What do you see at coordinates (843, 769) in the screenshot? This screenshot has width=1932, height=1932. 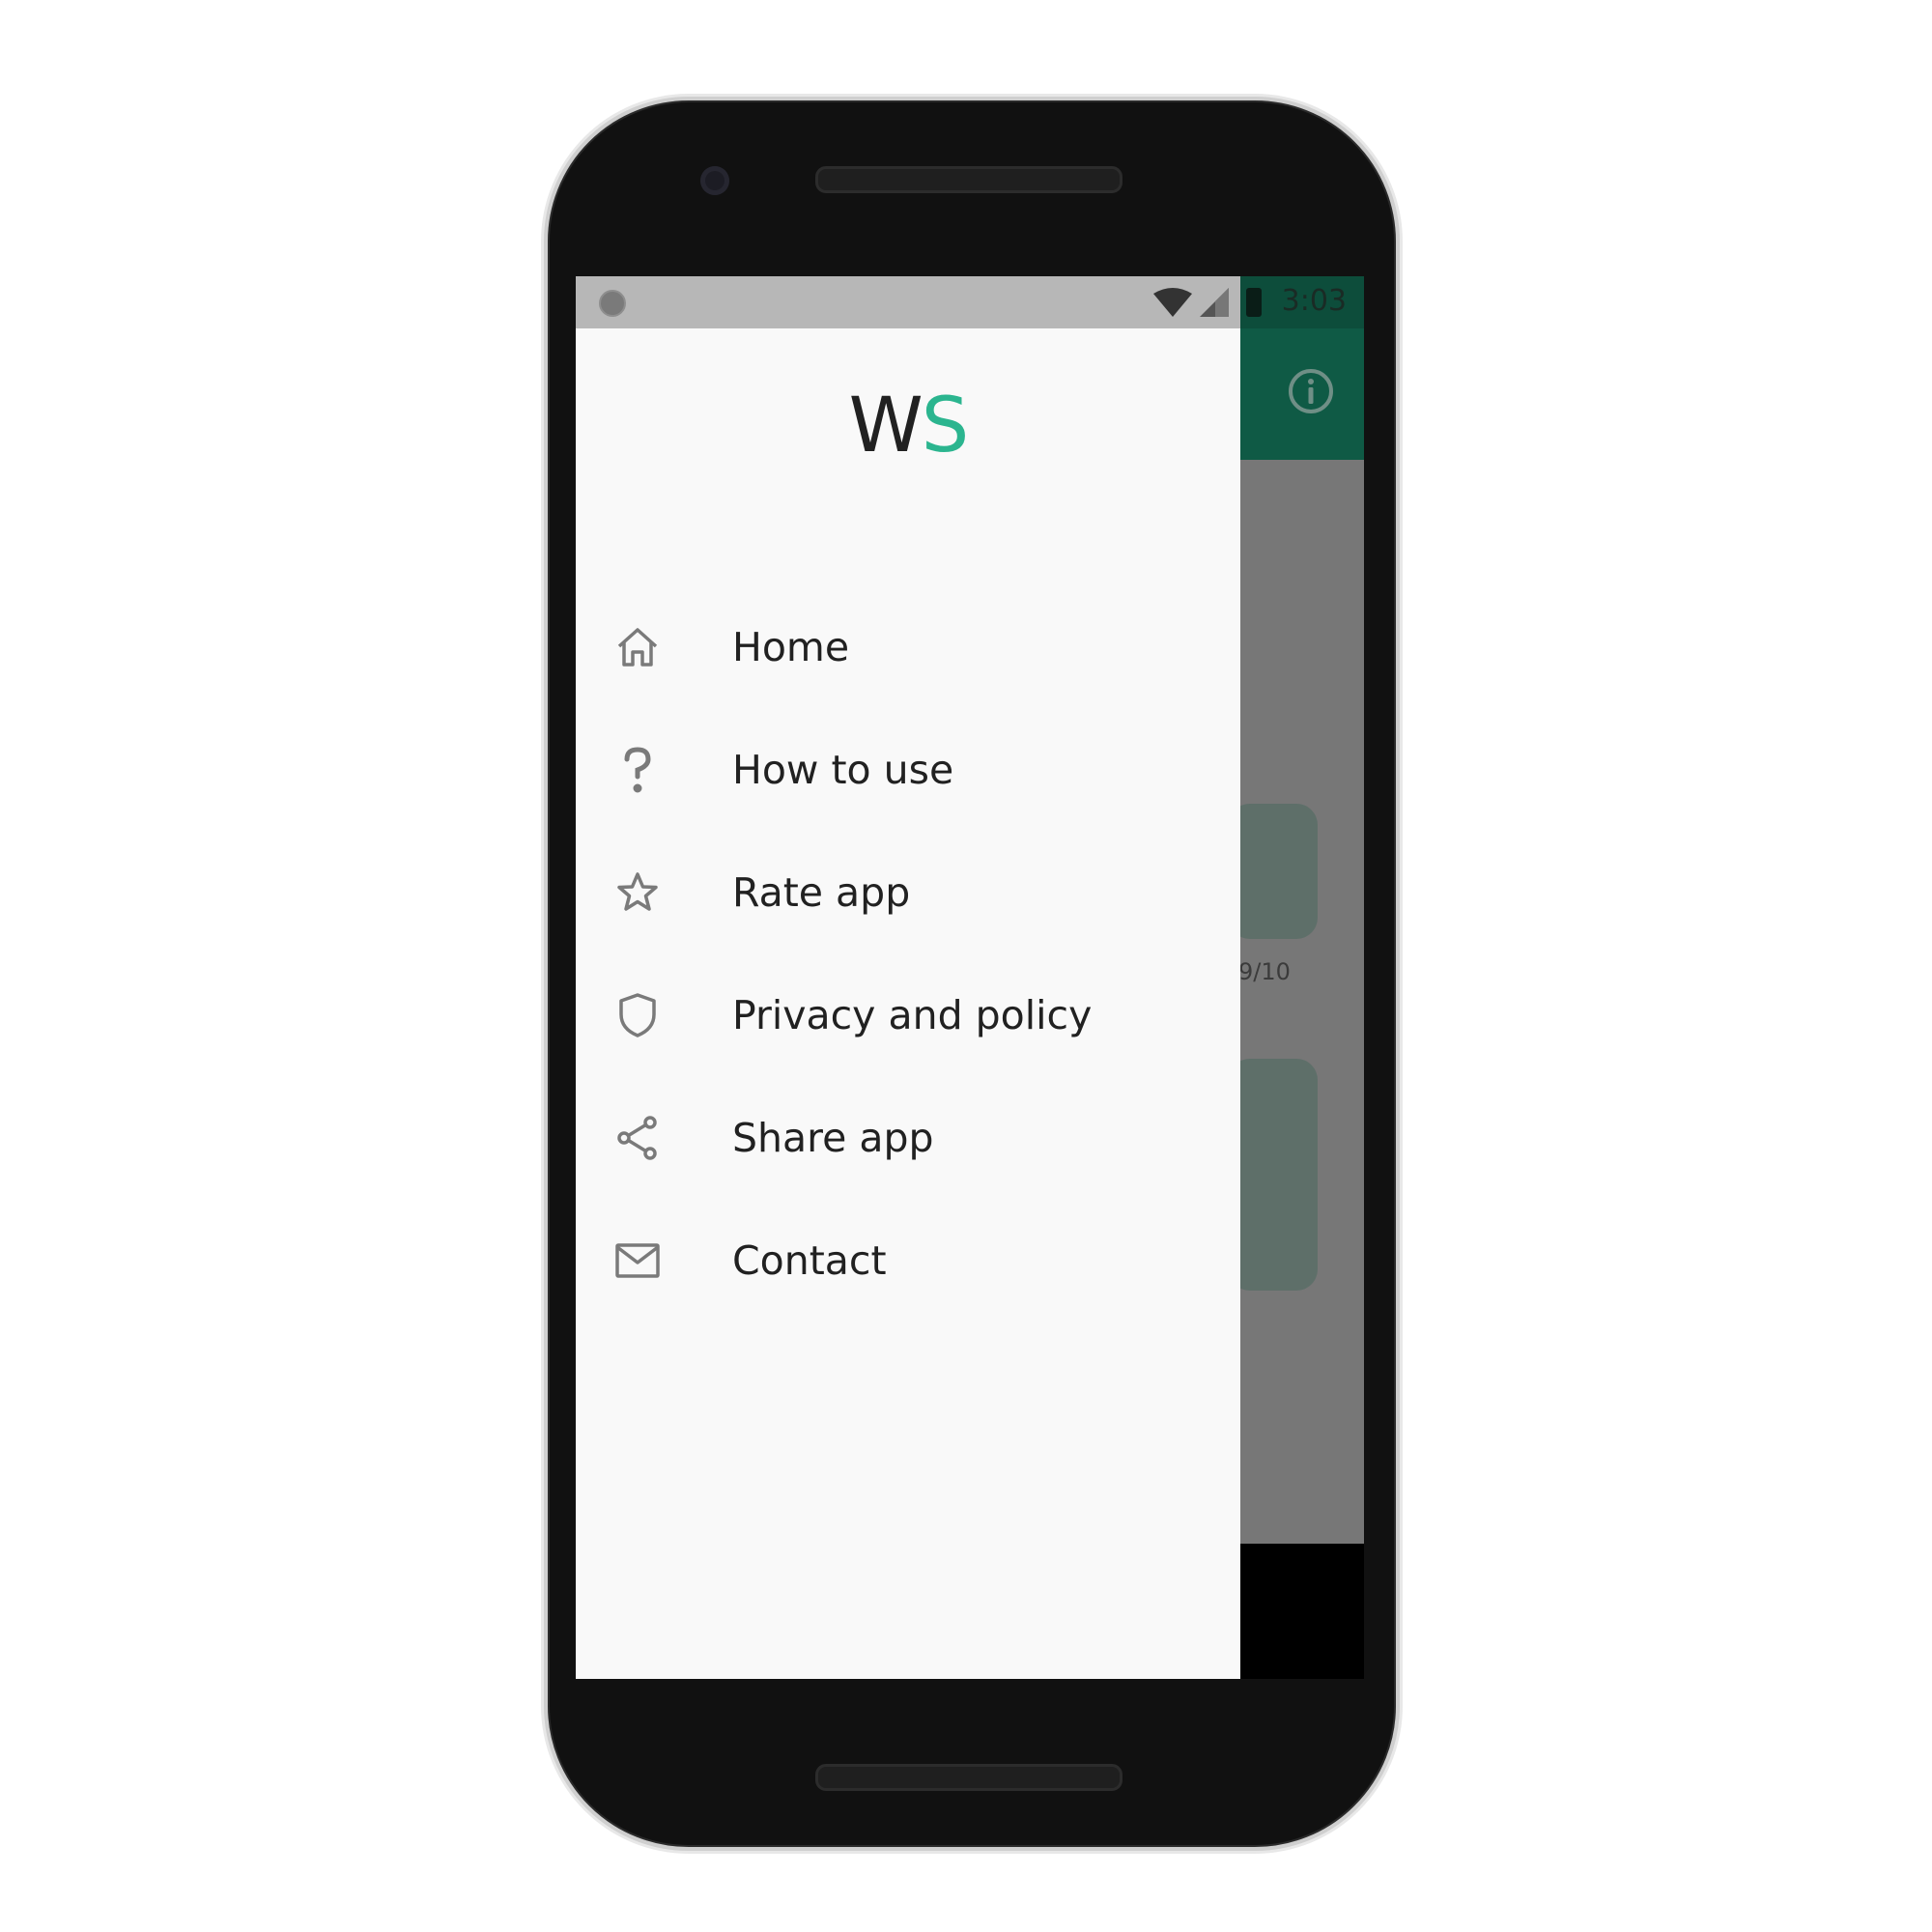 I see `menu-label: How to use` at bounding box center [843, 769].